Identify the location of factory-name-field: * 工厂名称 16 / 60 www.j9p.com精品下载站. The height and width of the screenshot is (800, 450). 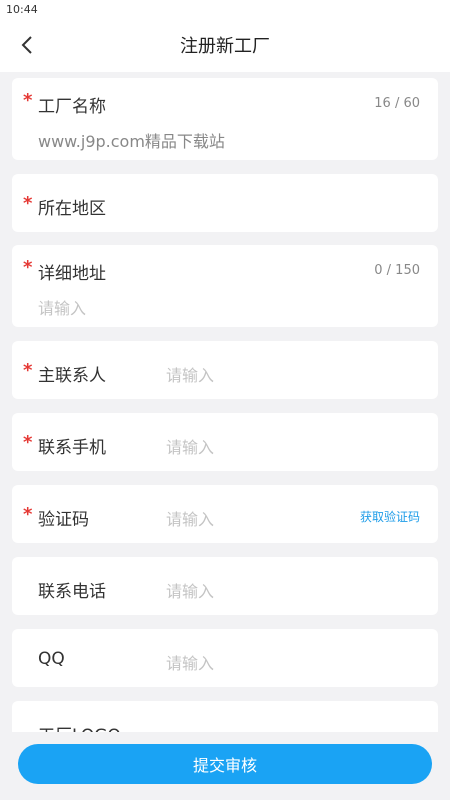
(225, 119).